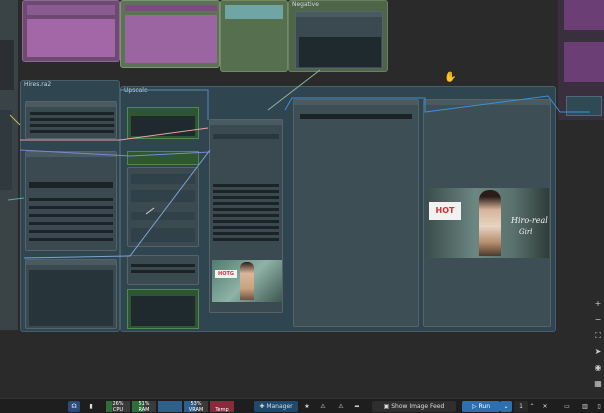 The height and width of the screenshot is (413, 604). What do you see at coordinates (598, 384) in the screenshot?
I see `minimap-icon: ▦` at bounding box center [598, 384].